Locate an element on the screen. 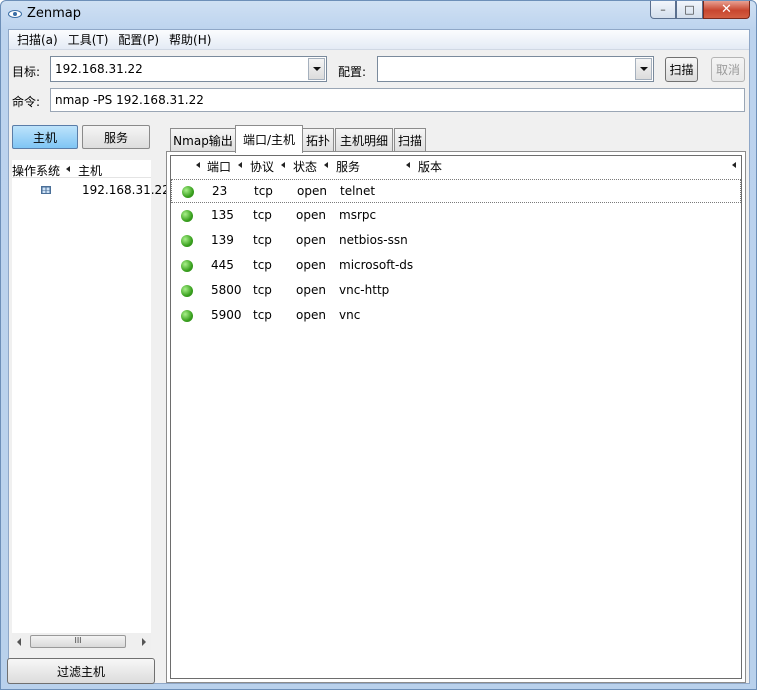 The height and width of the screenshot is (690, 757). hosts-toggle-button: 主机 is located at coordinates (45, 137).